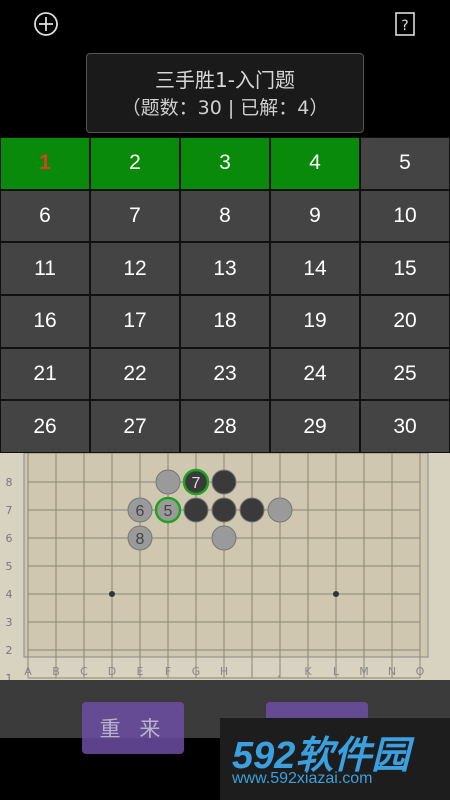 This screenshot has width=450, height=800. Describe the element at coordinates (168, 671) in the screenshot. I see `col-label-F: F` at that location.